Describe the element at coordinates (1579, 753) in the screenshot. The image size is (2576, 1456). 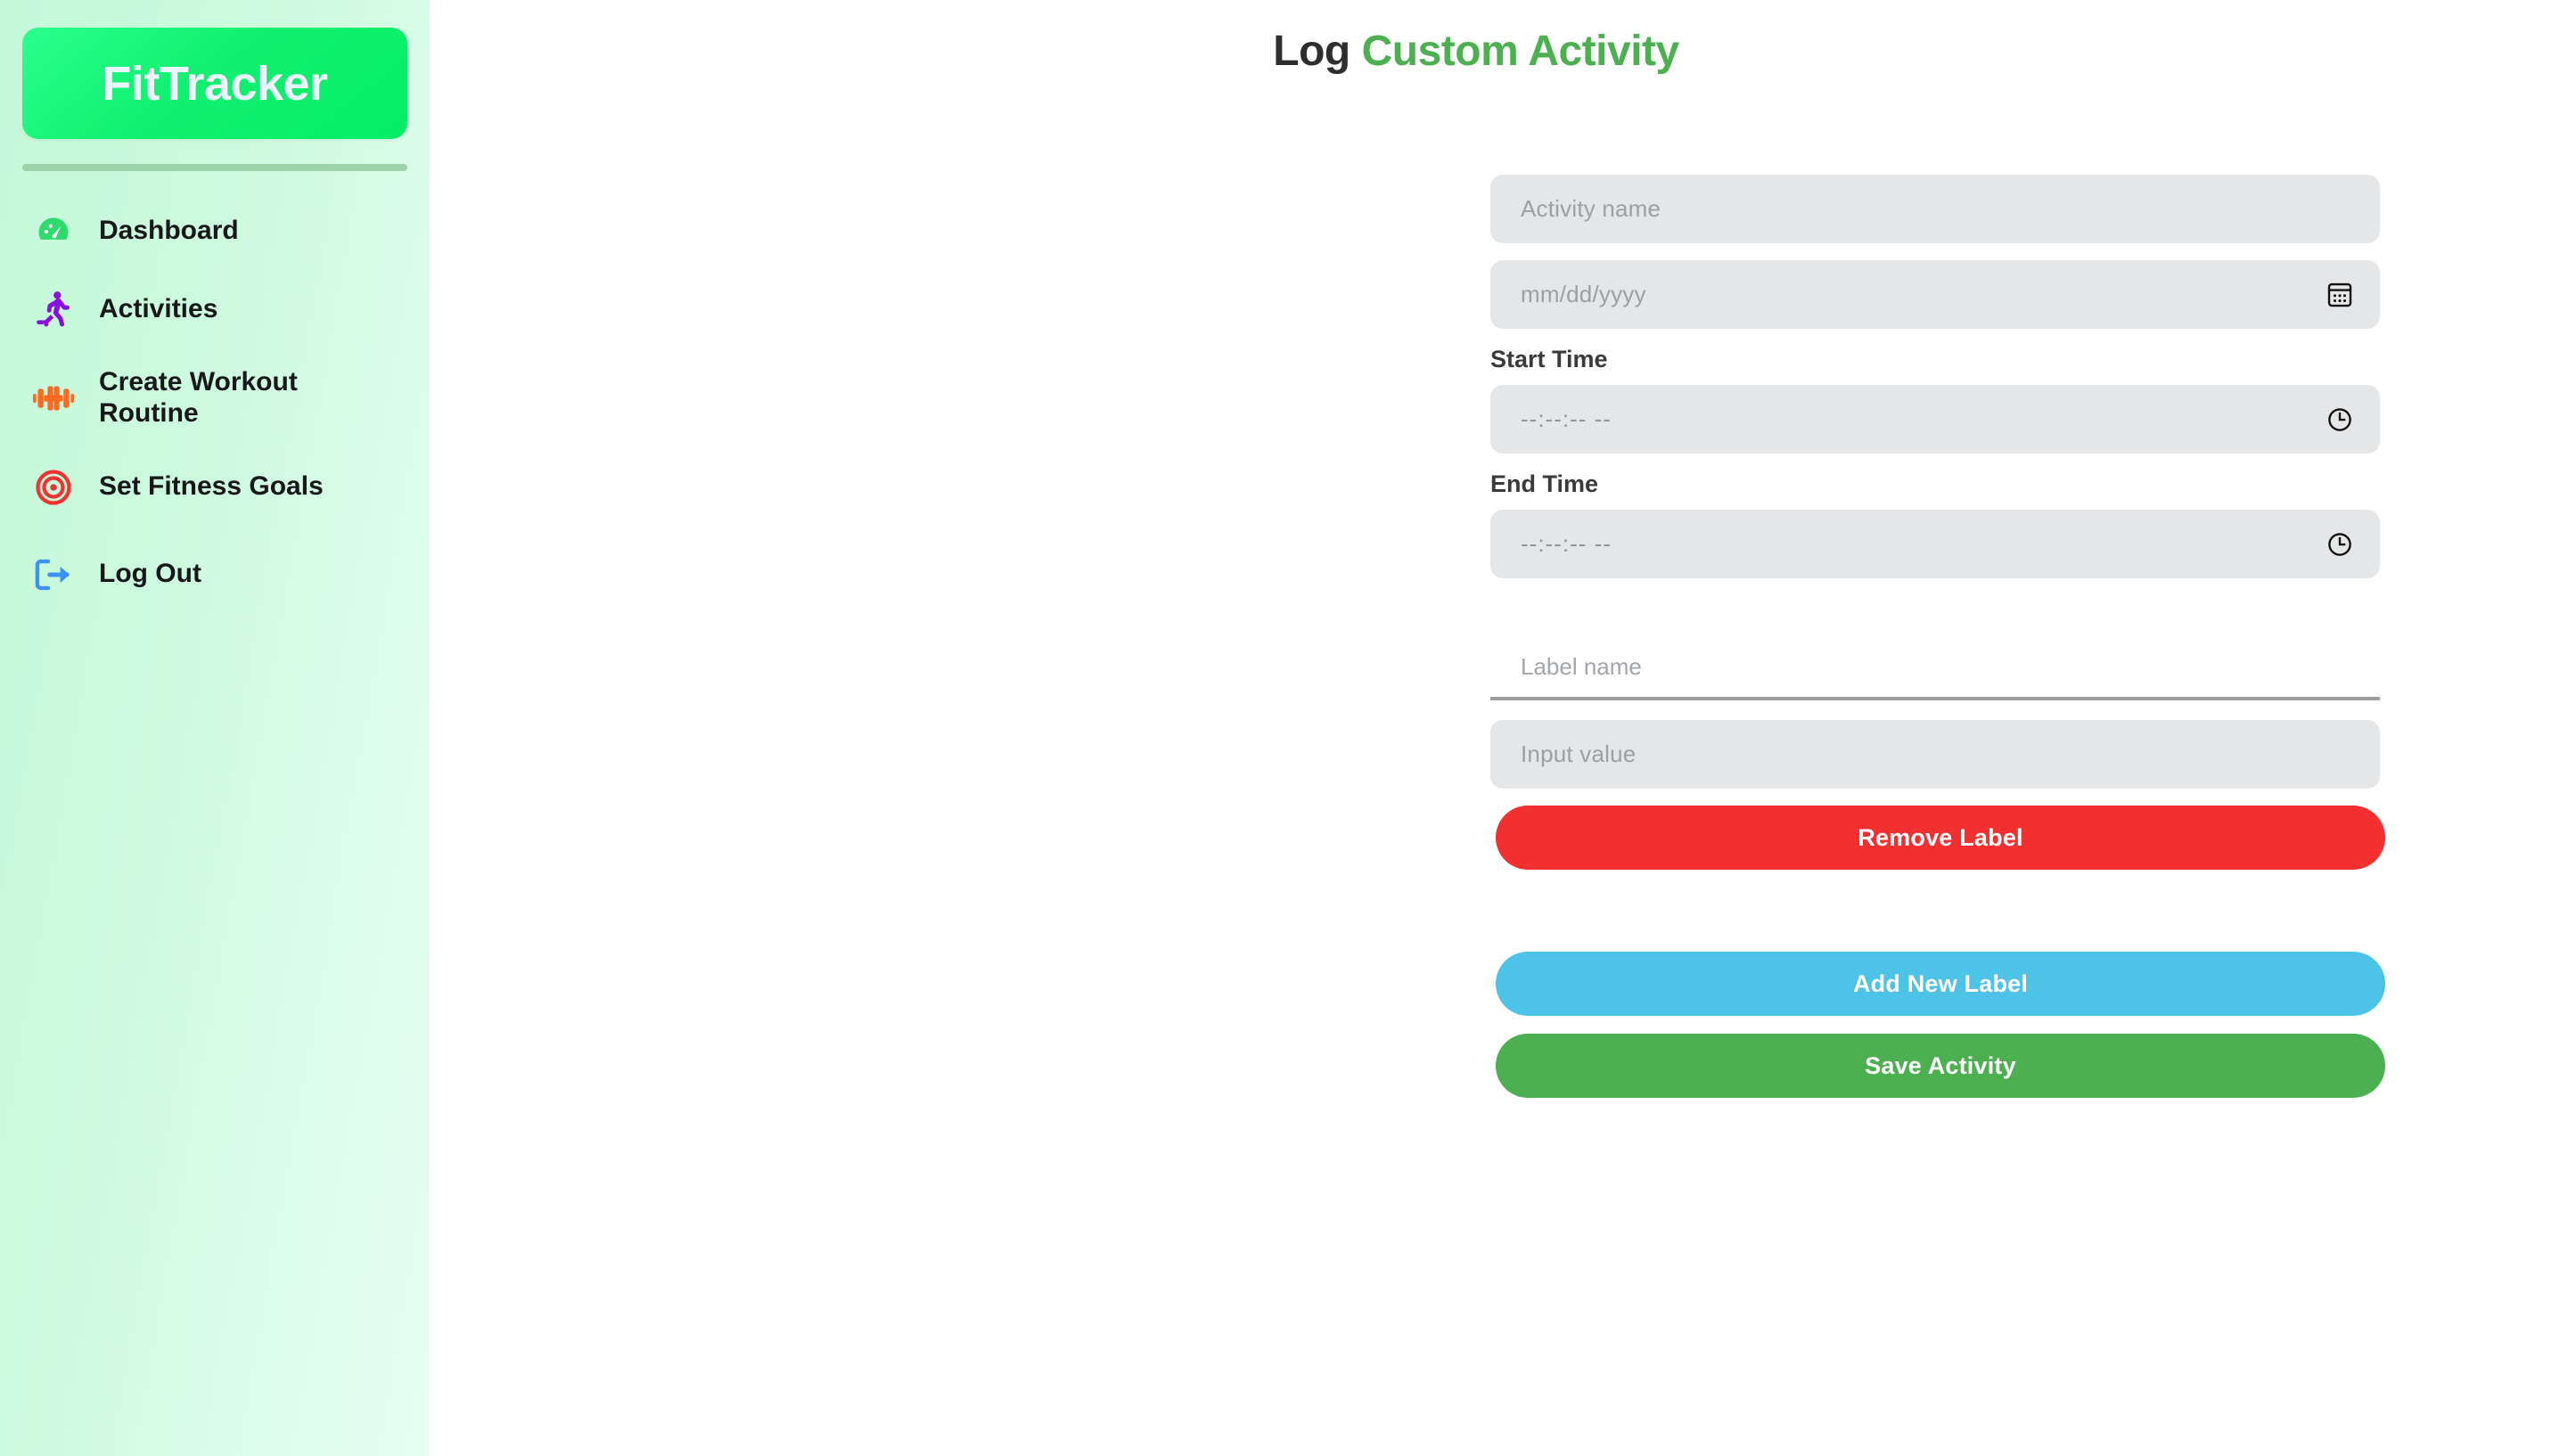
I see `input-value-placeholder: Input value` at that location.